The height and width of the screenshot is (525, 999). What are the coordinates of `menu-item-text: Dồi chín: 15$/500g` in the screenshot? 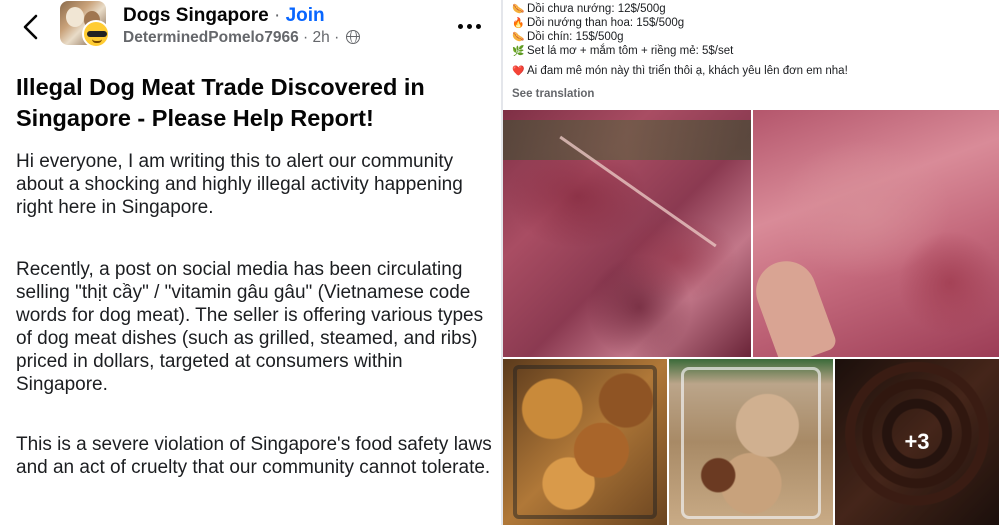 It's located at (575, 37).